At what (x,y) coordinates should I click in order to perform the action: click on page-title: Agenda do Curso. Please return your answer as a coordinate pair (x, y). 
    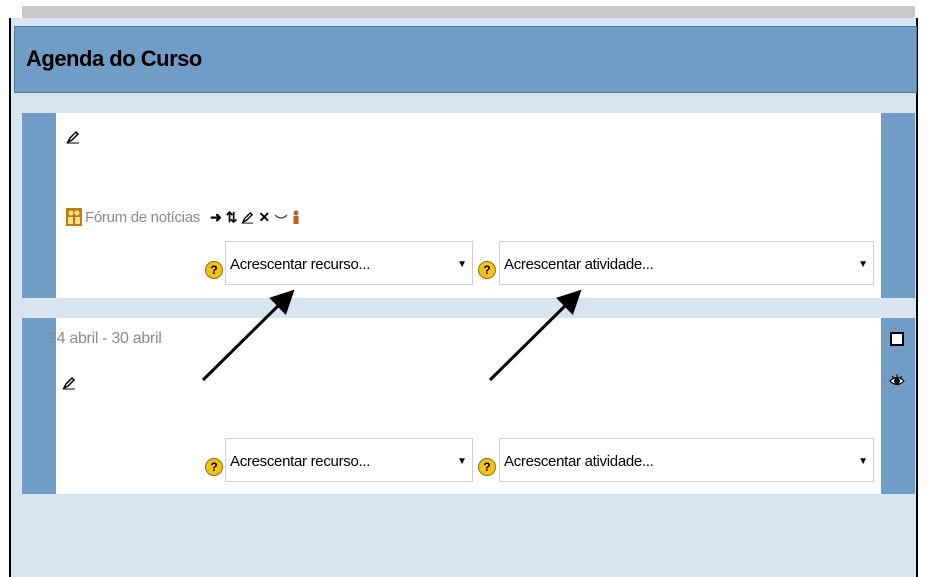
    Looking at the image, I should click on (114, 58).